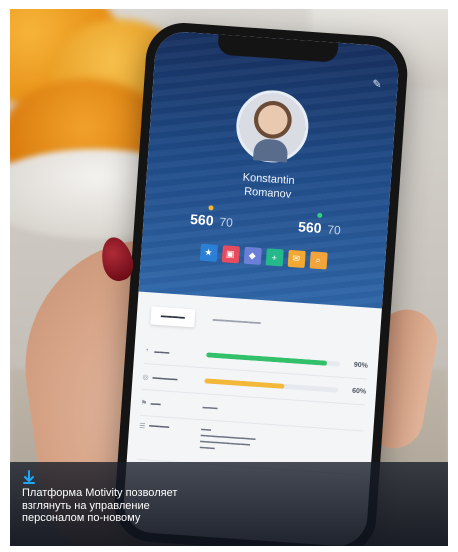 Image resolution: width=458 pixels, height=552 pixels. Describe the element at coordinates (144, 403) in the screenshot. I see `flag-icon: ⚑` at that location.